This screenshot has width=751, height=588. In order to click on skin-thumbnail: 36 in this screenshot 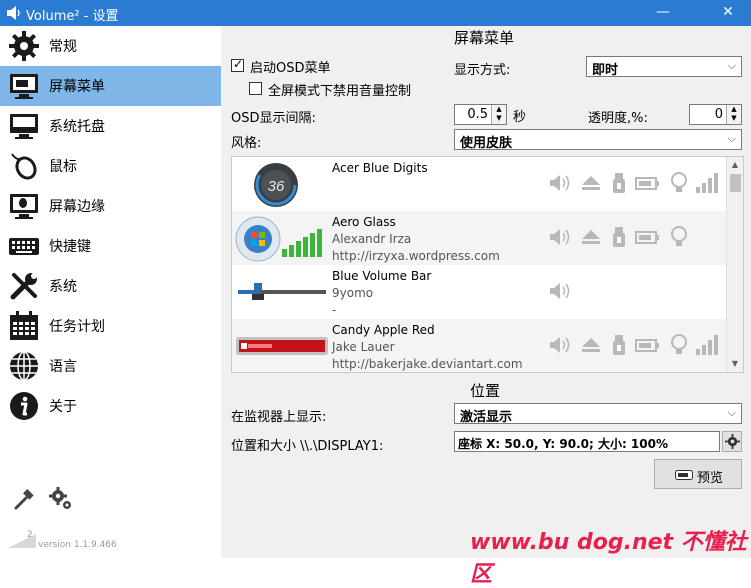, I will do `click(276, 185)`.